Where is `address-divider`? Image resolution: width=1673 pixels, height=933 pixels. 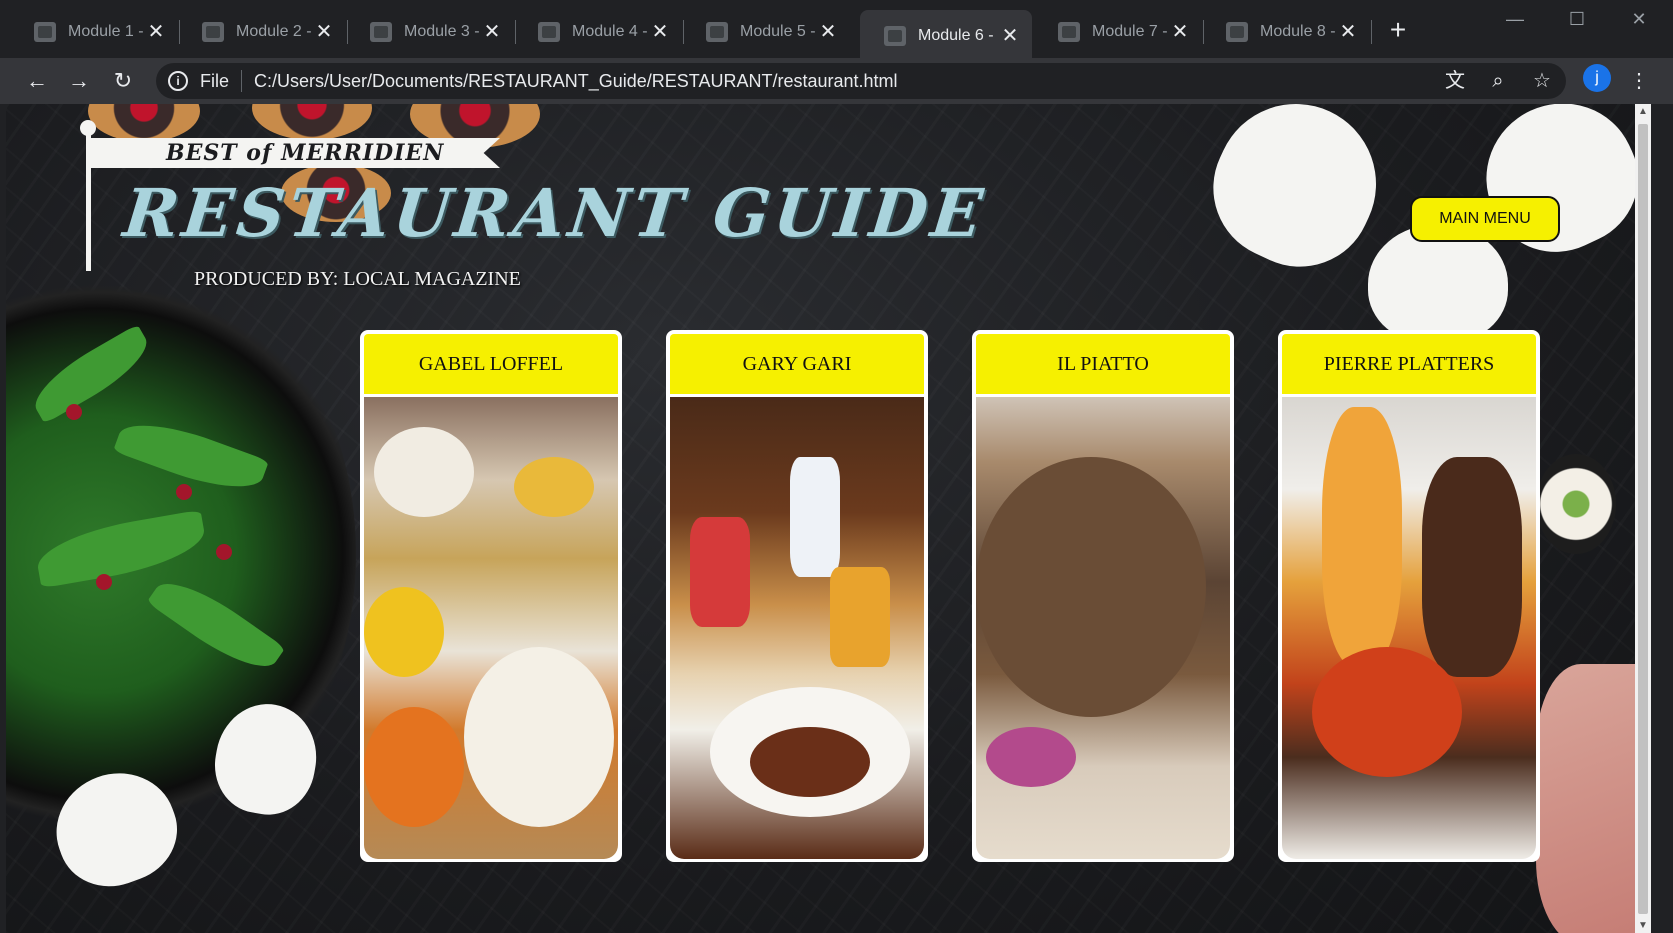 address-divider is located at coordinates (242, 81).